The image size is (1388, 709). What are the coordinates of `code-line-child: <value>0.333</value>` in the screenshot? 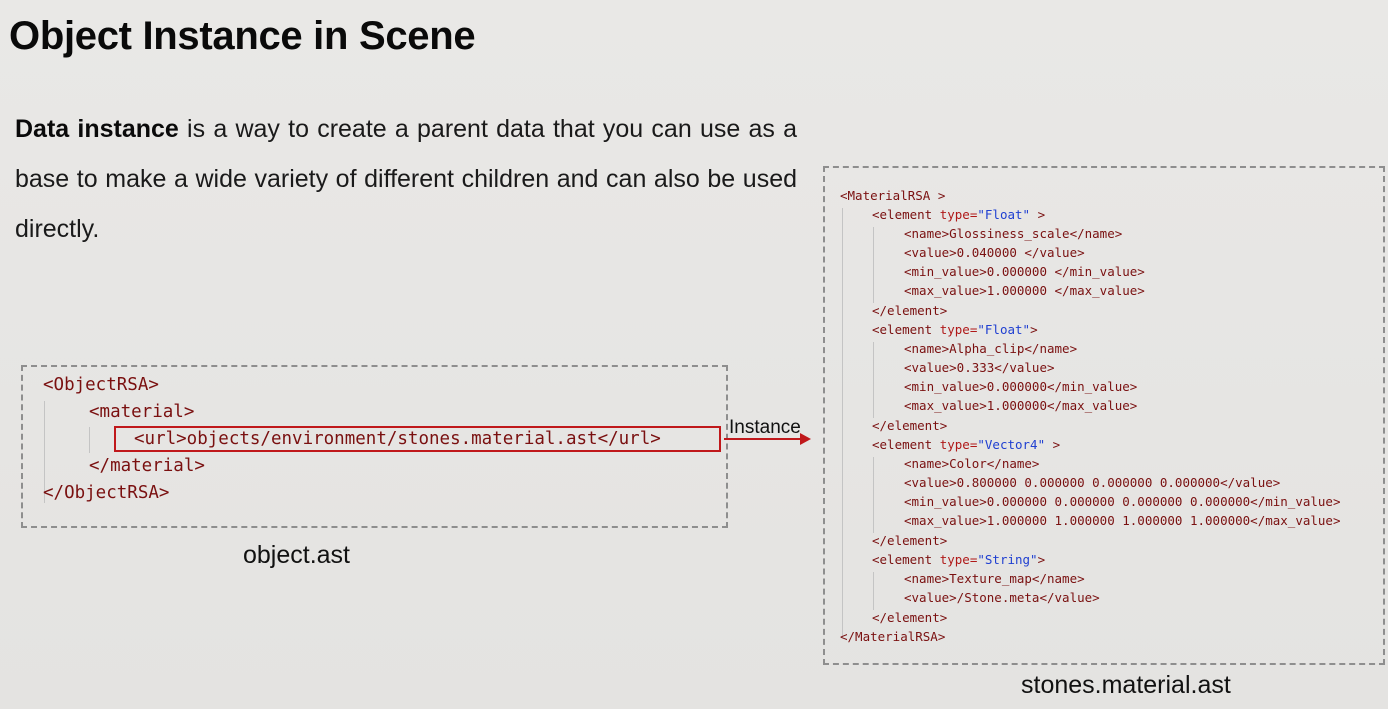 It's located at (979, 367).